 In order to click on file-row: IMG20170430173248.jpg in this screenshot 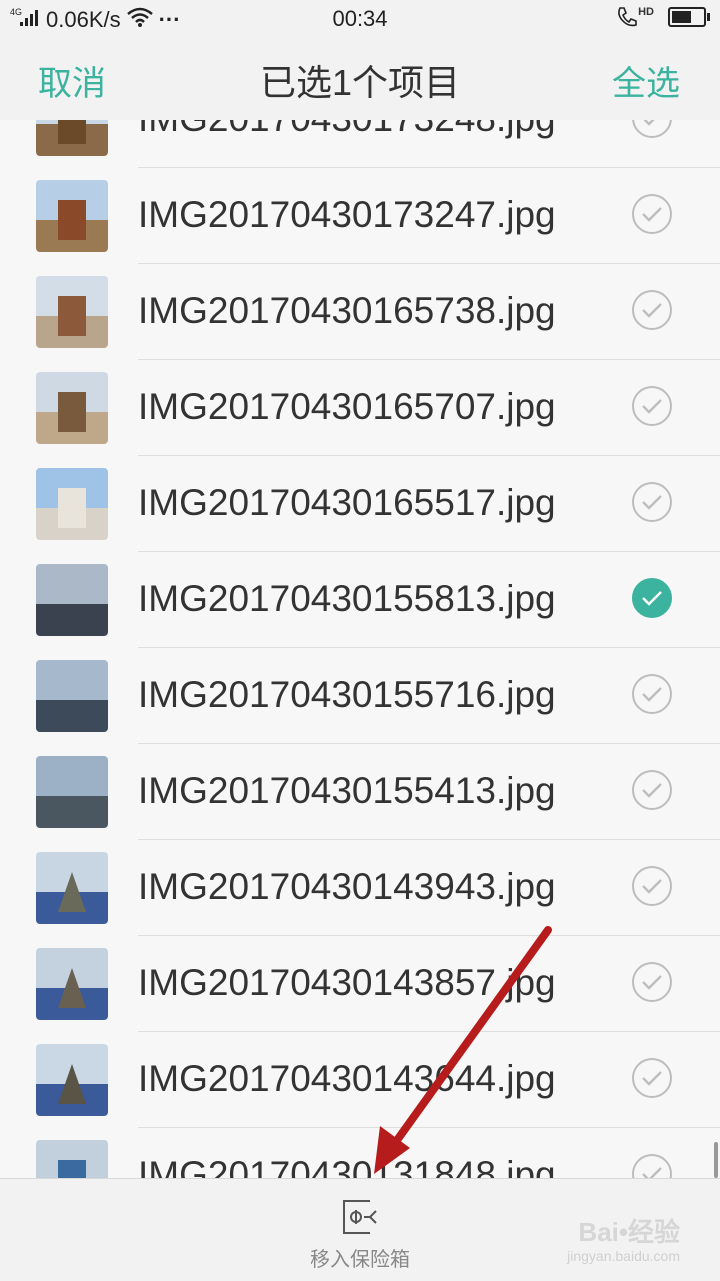, I will do `click(360, 144)`.